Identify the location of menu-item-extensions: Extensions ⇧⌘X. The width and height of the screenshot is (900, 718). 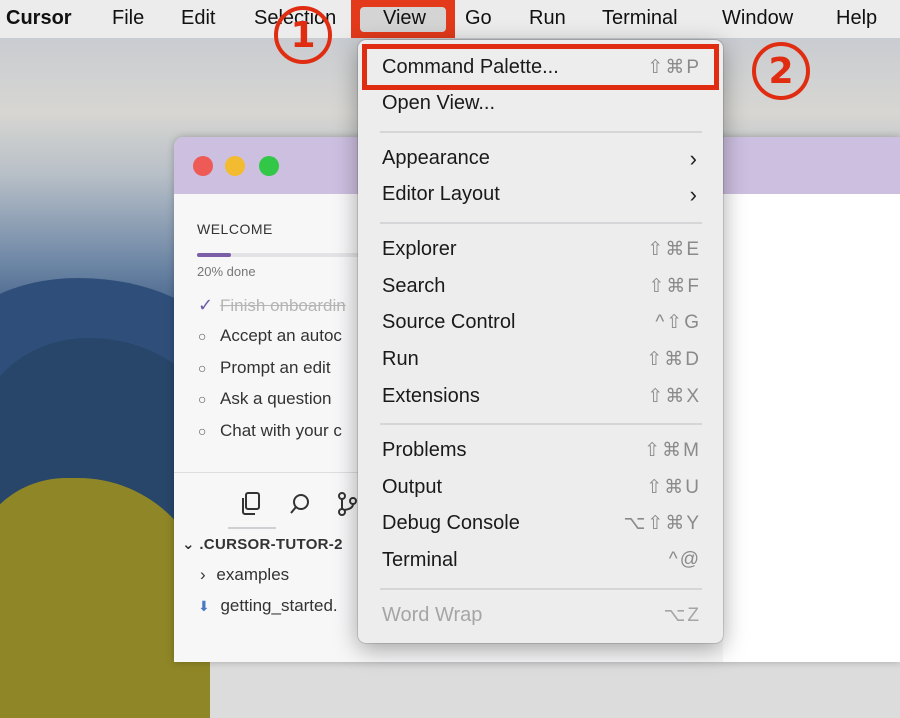
(540, 398).